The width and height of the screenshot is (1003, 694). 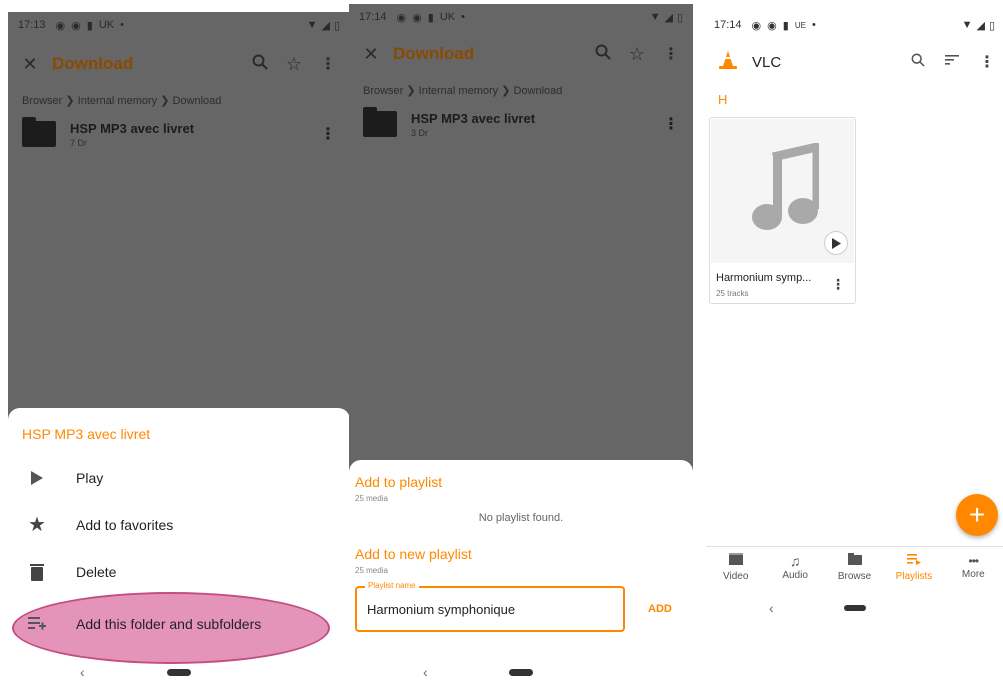 What do you see at coordinates (974, 560) in the screenshot?
I see `more-icon: •••` at bounding box center [974, 560].